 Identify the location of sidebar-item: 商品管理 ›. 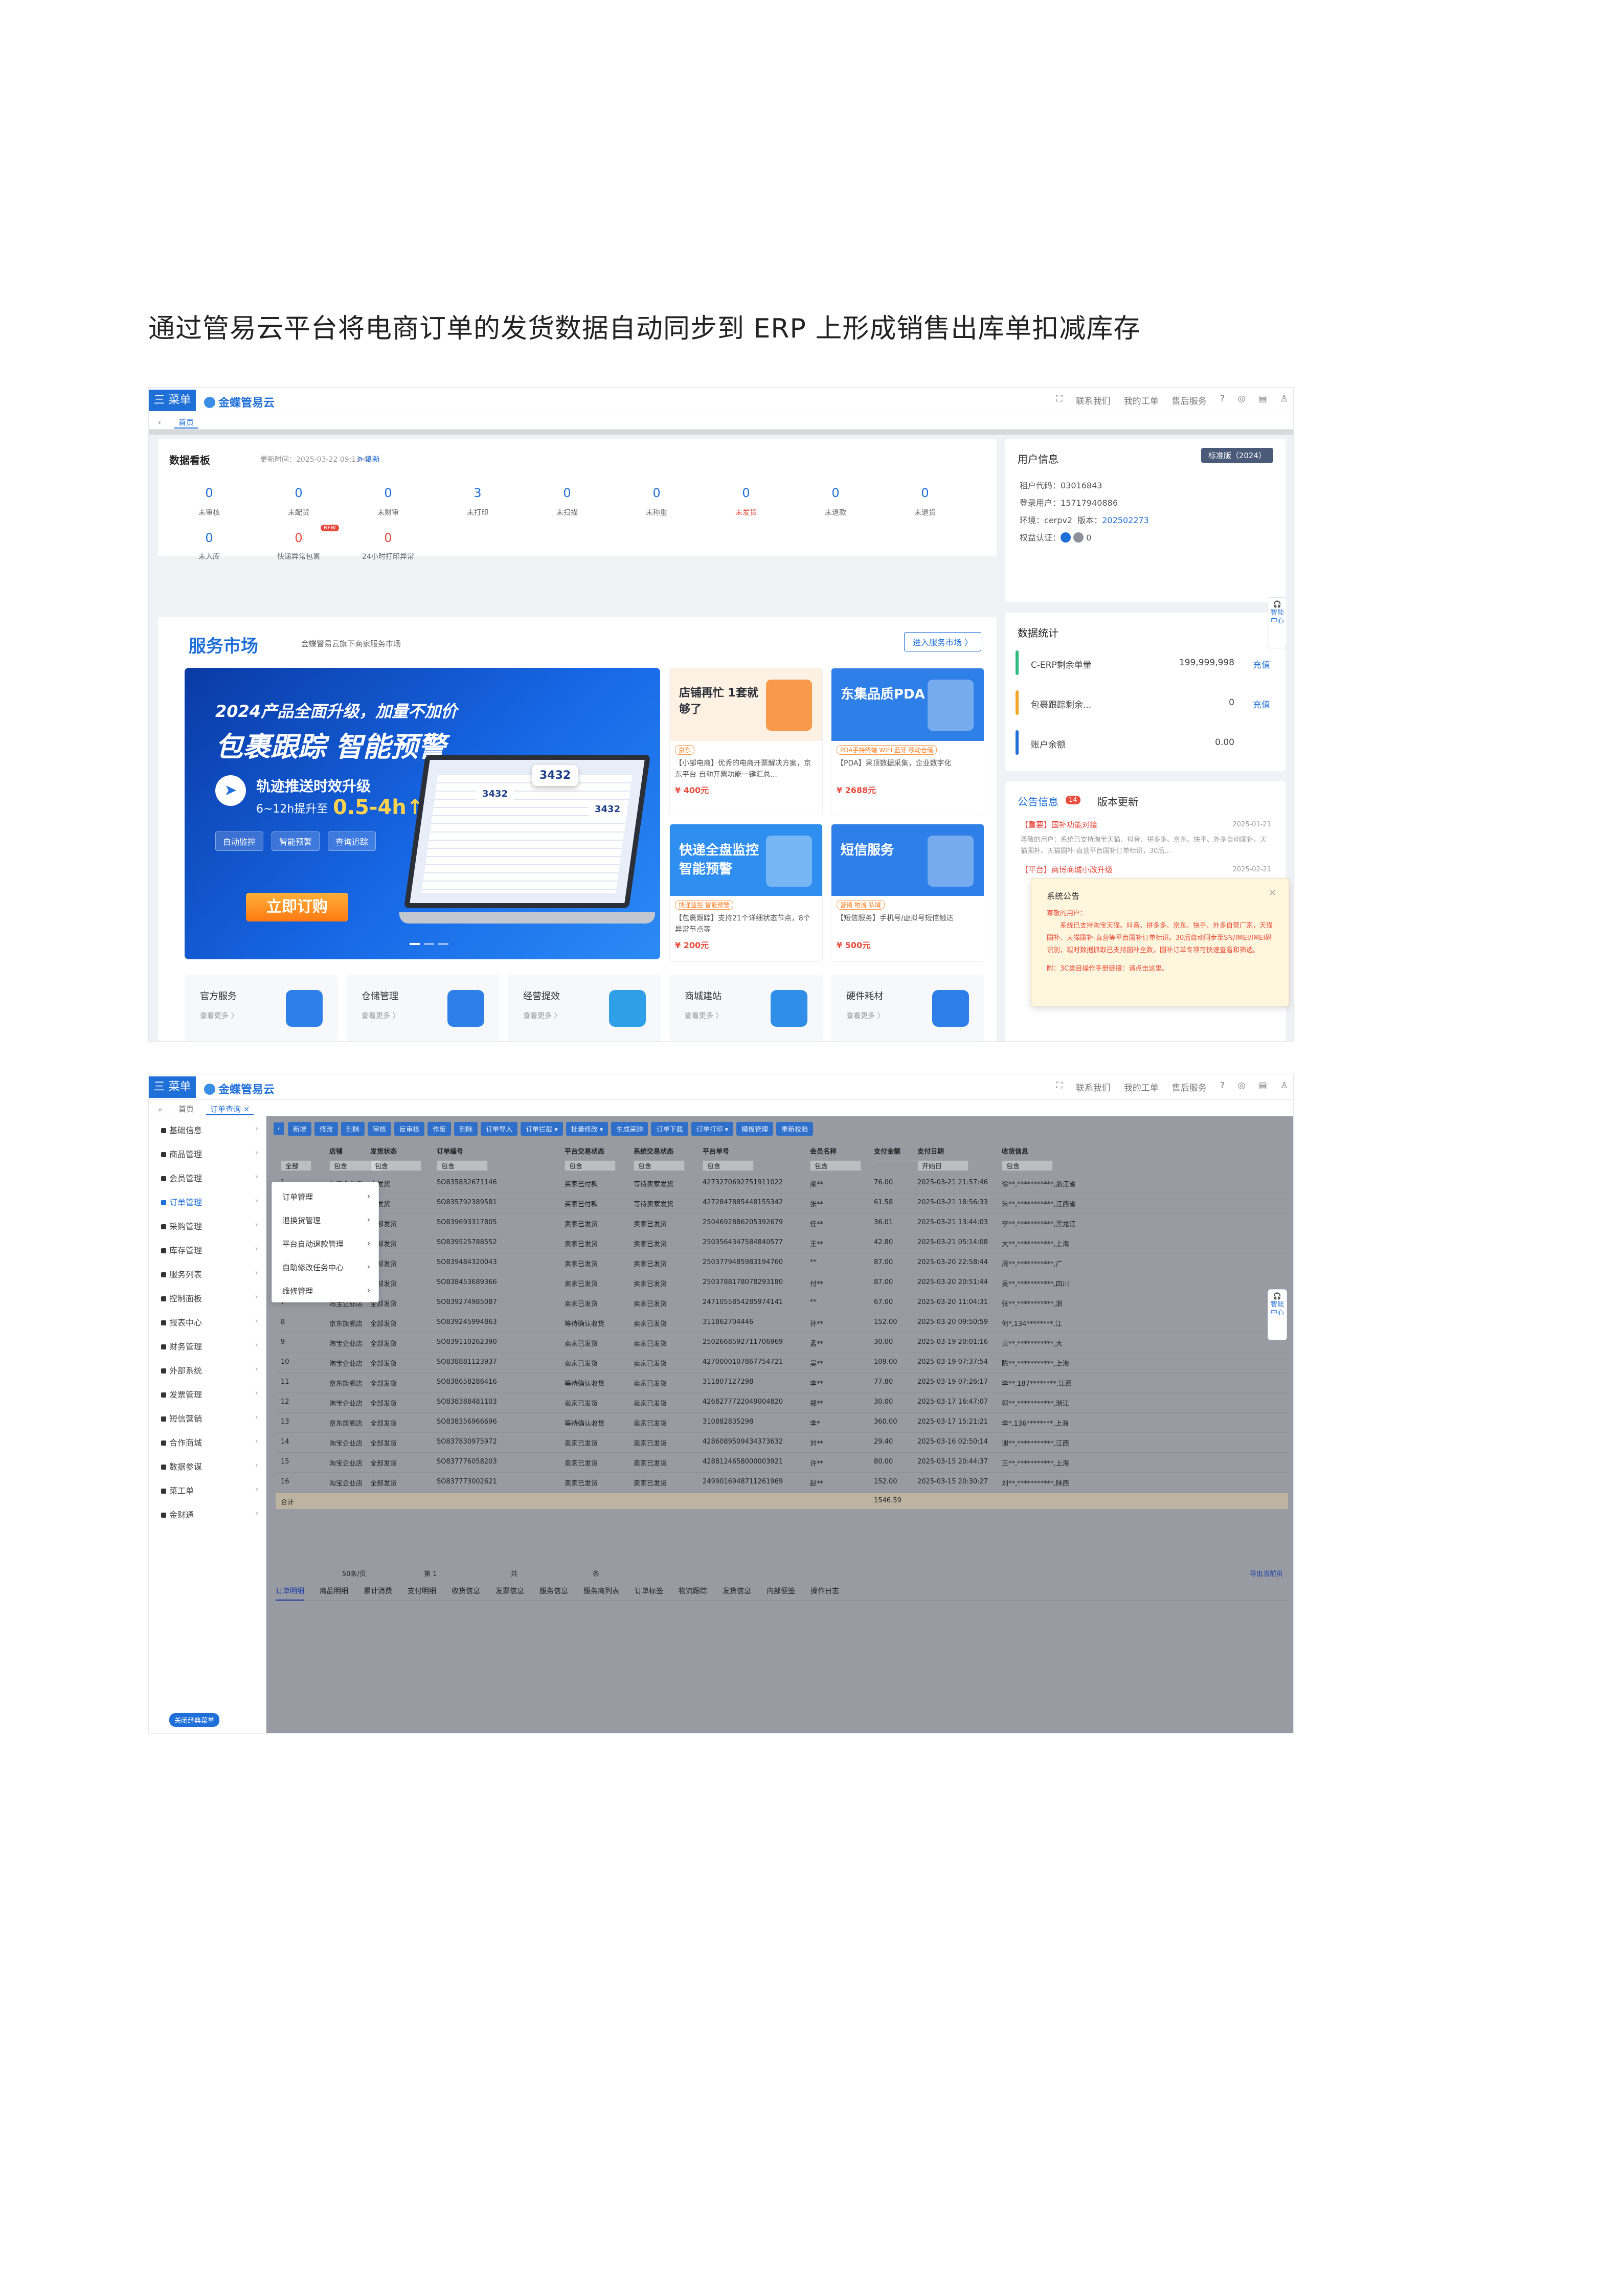
(209, 1154).